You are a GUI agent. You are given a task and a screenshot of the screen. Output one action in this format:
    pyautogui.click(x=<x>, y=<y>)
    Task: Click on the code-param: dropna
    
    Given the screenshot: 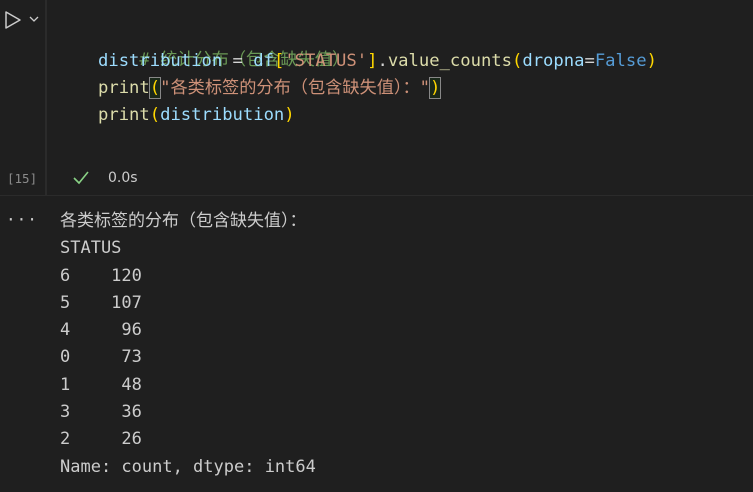 What is the action you would take?
    pyautogui.click(x=553, y=61)
    